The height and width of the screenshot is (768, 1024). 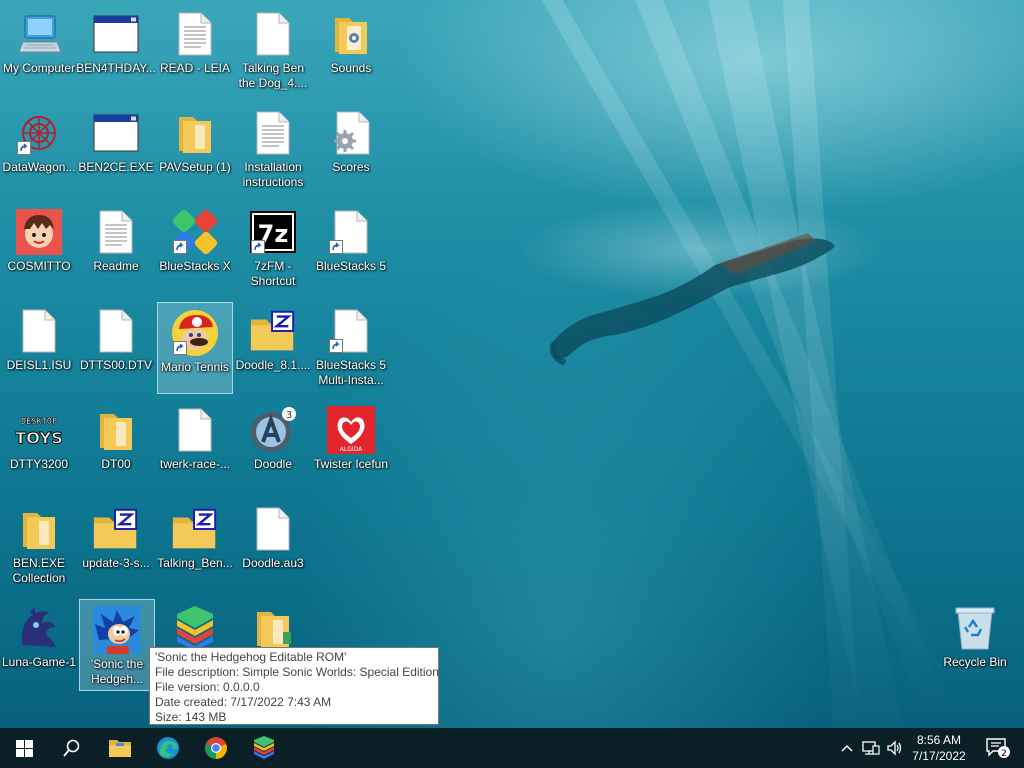 I want to click on installation-instructions-file: Installation instructions, so click(x=273, y=149).